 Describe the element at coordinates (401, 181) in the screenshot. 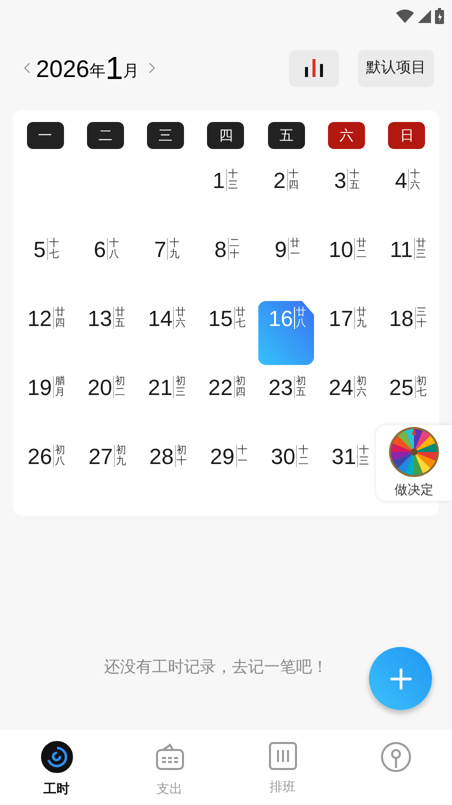

I see `day-number: 4` at that location.